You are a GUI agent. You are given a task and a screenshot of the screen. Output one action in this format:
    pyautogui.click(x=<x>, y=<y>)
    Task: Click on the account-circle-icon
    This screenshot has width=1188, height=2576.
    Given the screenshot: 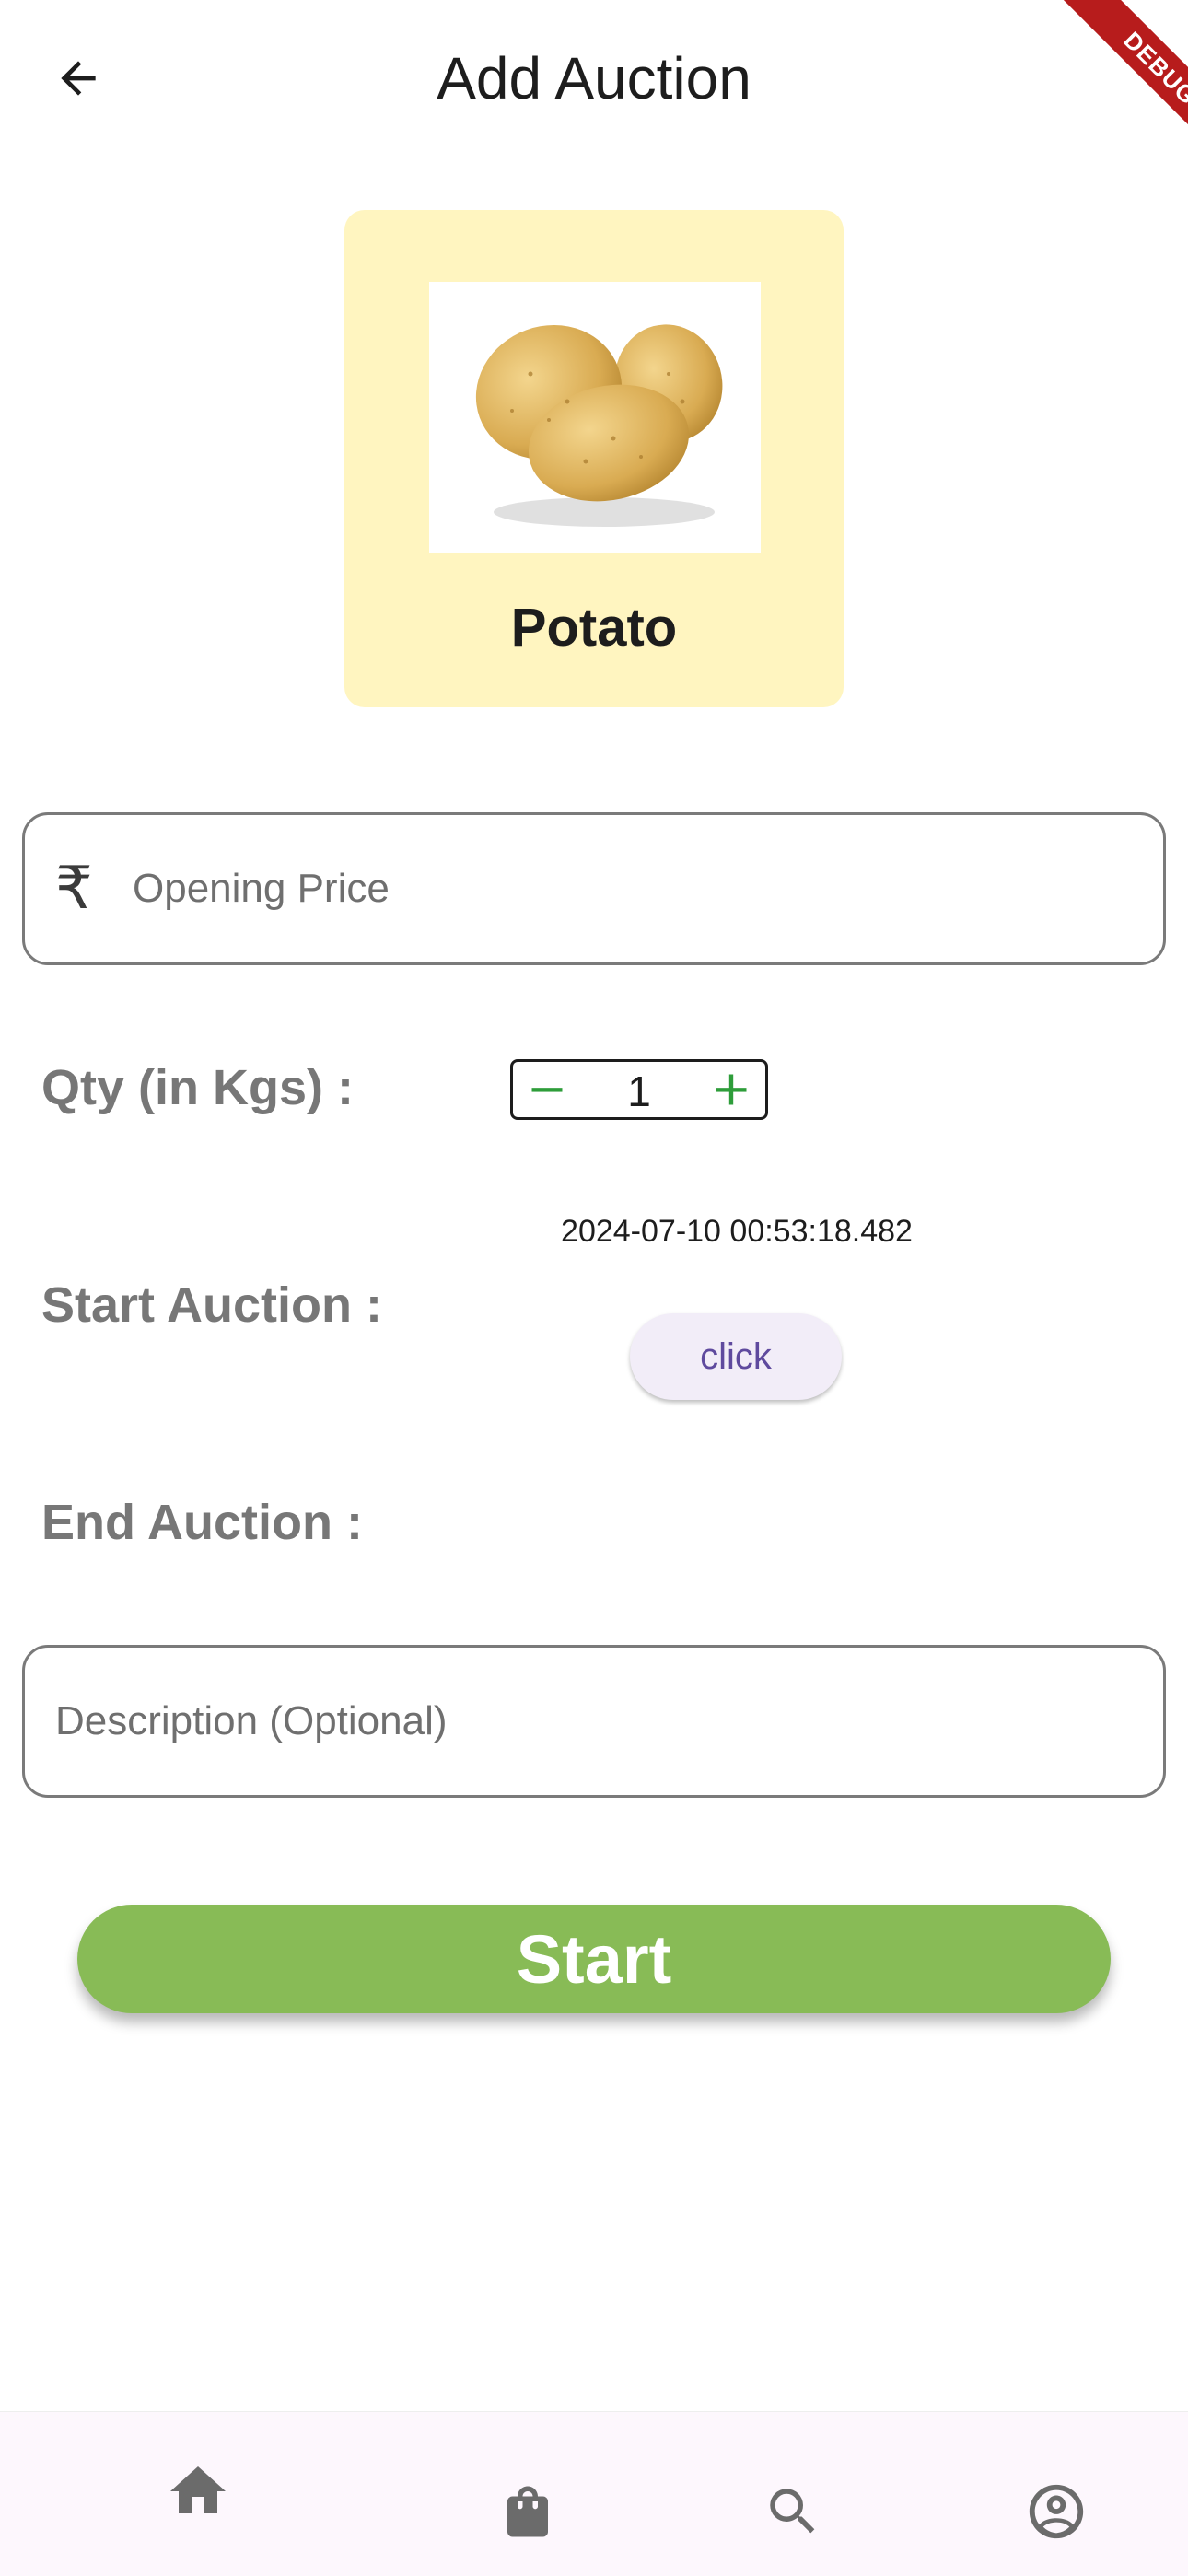 What is the action you would take?
    pyautogui.click(x=1056, y=2511)
    